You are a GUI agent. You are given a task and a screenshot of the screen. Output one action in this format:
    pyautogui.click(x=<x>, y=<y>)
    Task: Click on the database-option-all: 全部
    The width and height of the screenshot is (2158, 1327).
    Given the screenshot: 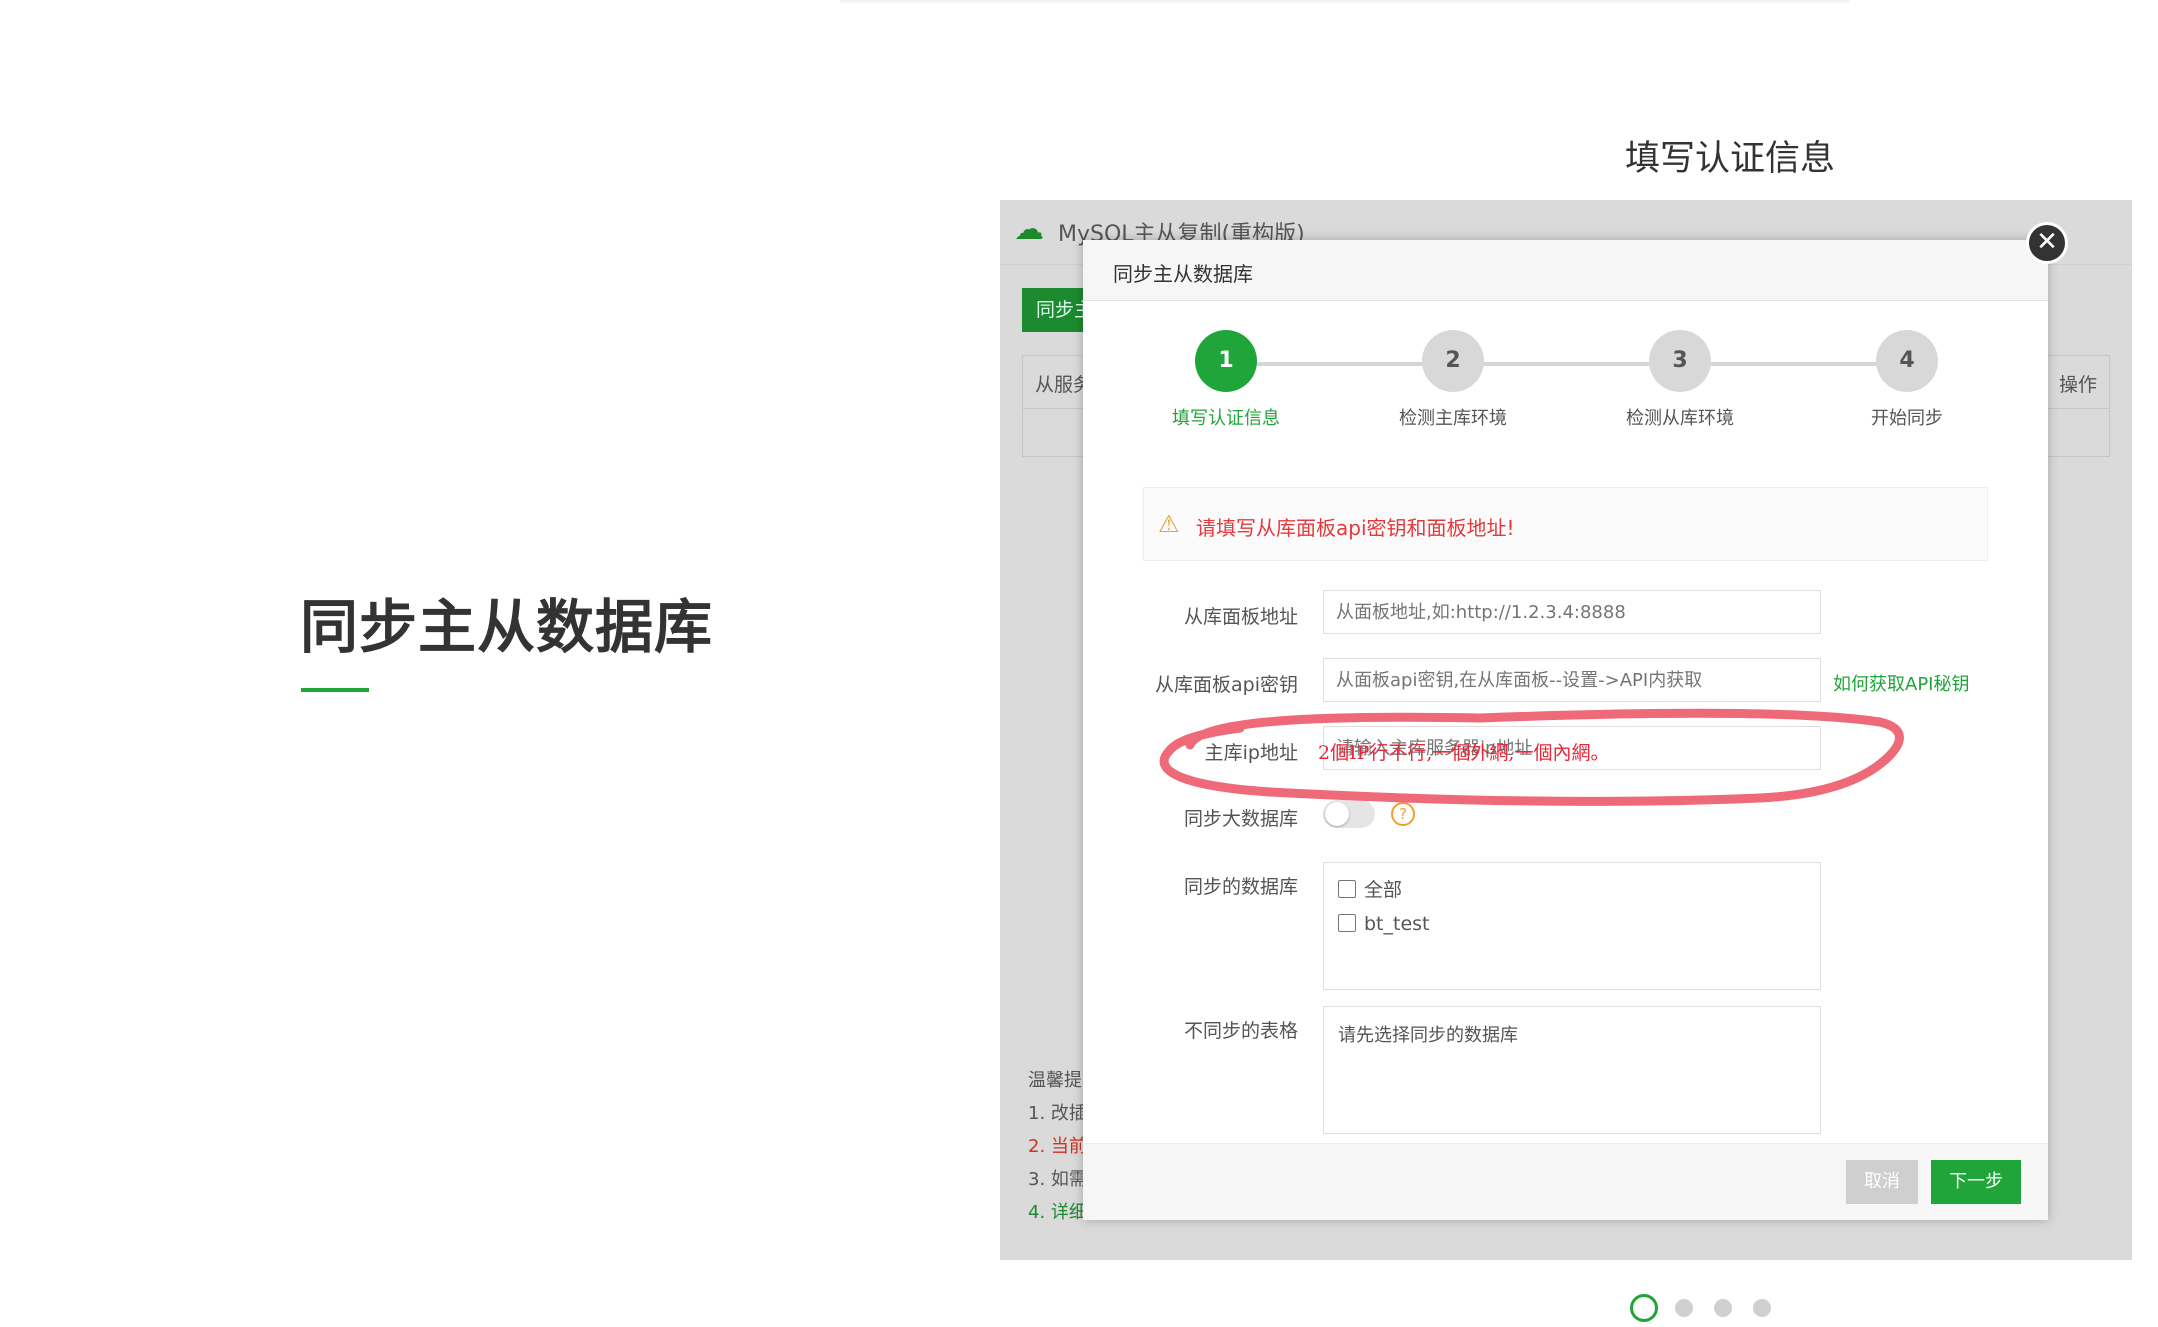 What is the action you would take?
    pyautogui.click(x=1370, y=888)
    